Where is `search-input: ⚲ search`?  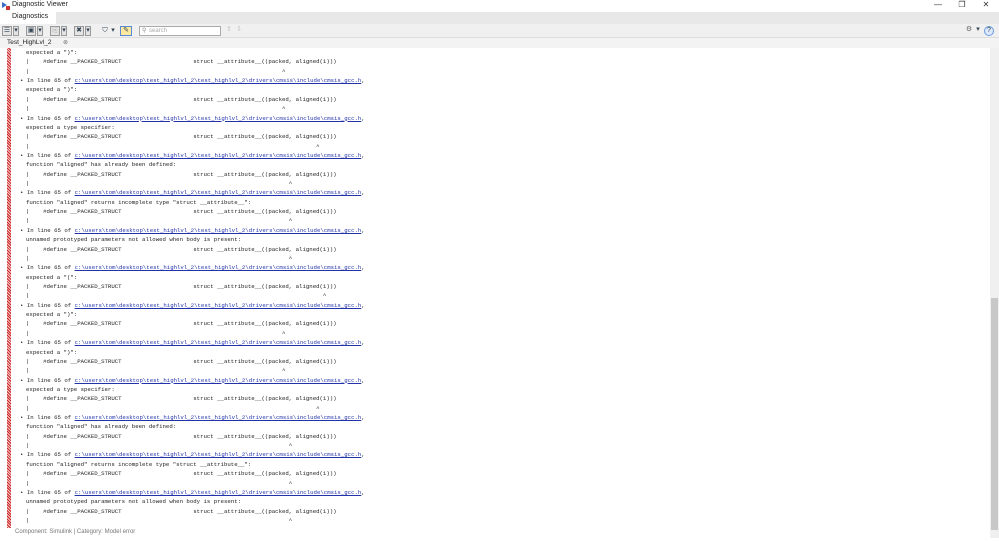
search-input: ⚲ search is located at coordinates (180, 31).